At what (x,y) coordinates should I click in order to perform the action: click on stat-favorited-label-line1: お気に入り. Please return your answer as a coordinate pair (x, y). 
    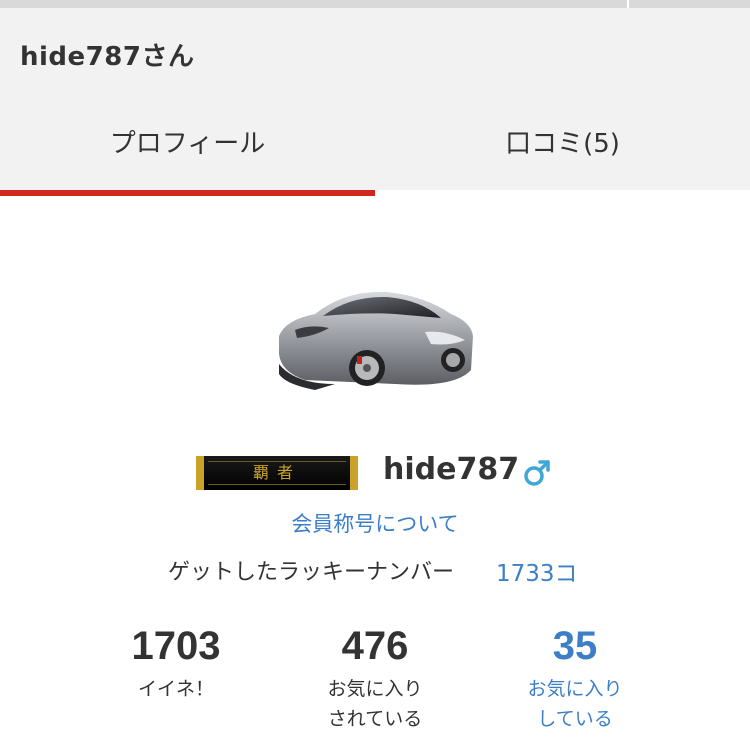
    Looking at the image, I should click on (375, 689).